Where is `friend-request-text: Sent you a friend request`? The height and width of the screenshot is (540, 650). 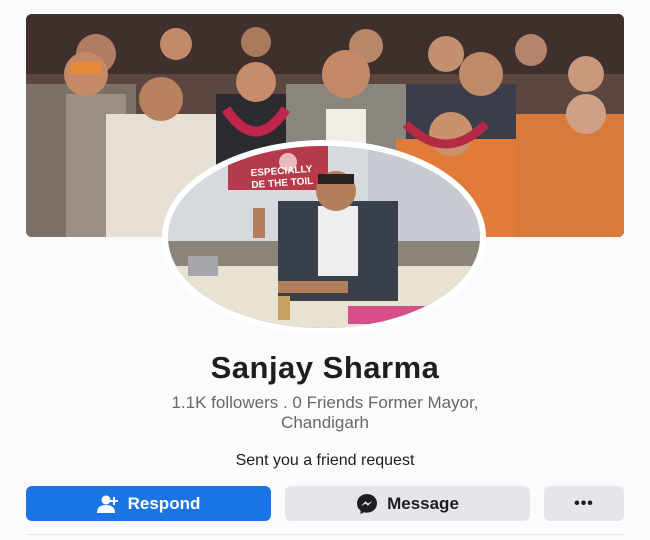
friend-request-text: Sent you a friend request is located at coordinates (325, 460).